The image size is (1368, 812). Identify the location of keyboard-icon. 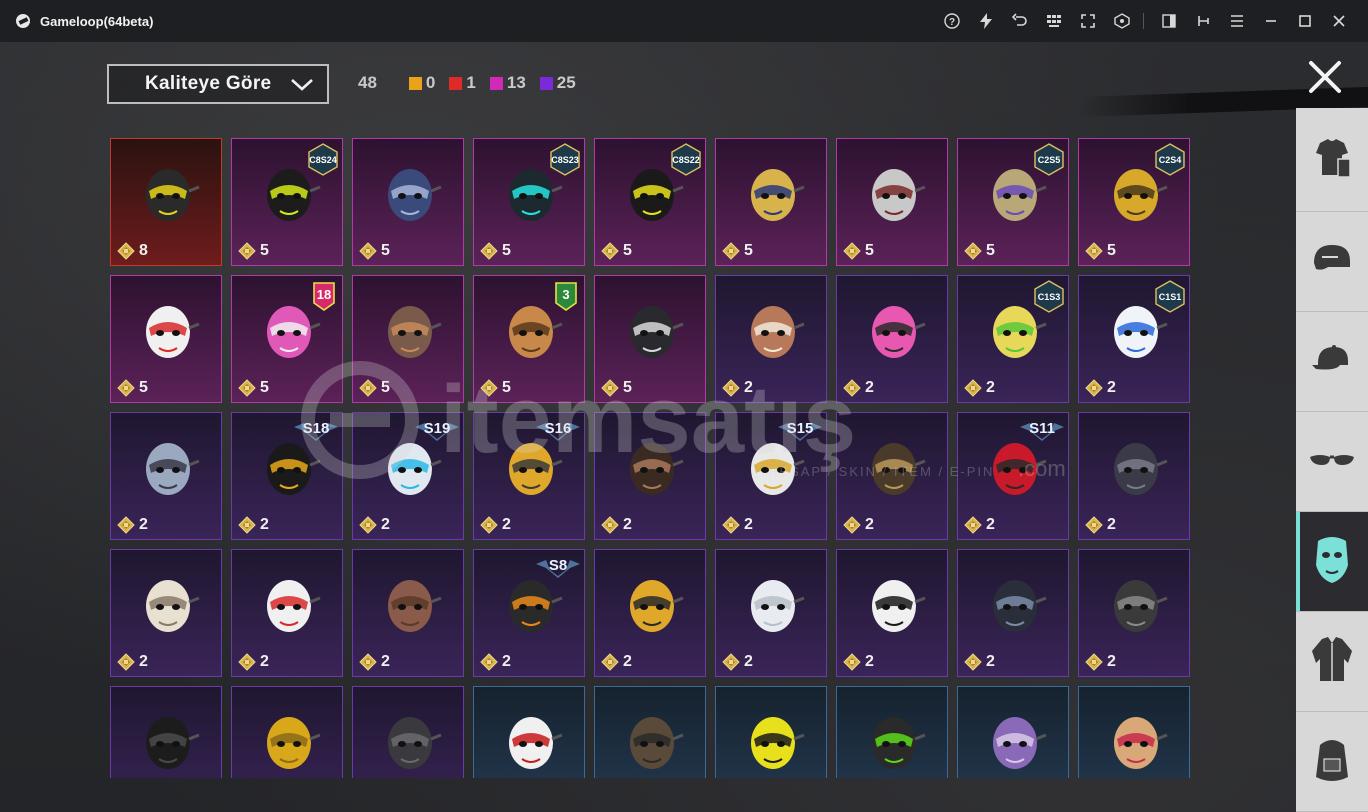
(1054, 21).